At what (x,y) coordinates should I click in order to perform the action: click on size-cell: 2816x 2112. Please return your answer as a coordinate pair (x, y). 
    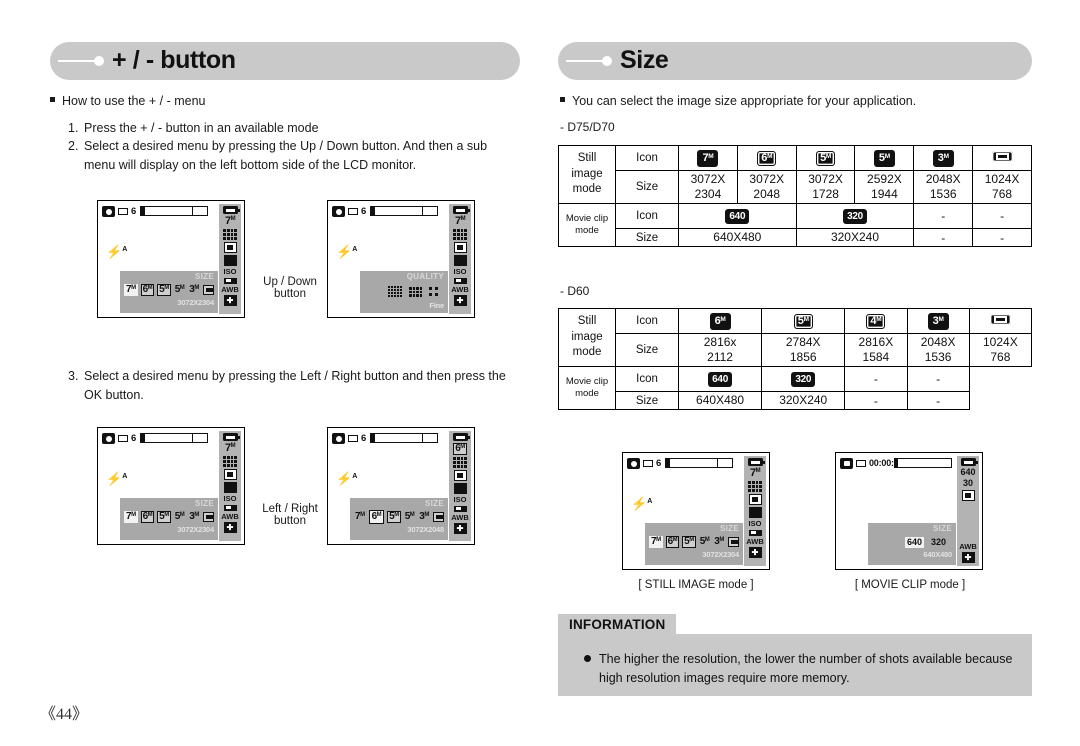
    Looking at the image, I should click on (720, 350).